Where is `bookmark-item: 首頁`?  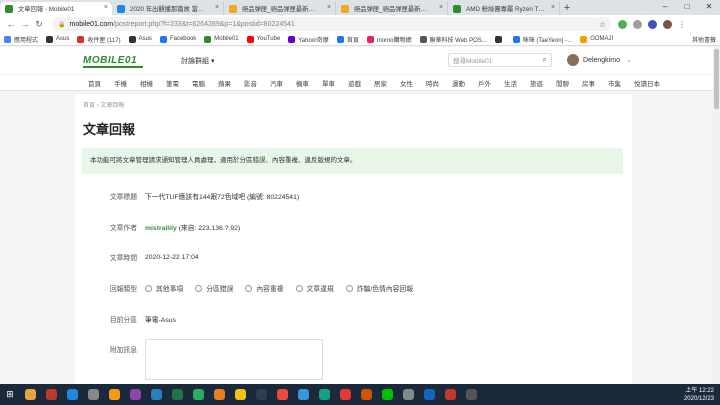 bookmark-item: 首頁 is located at coordinates (347, 39).